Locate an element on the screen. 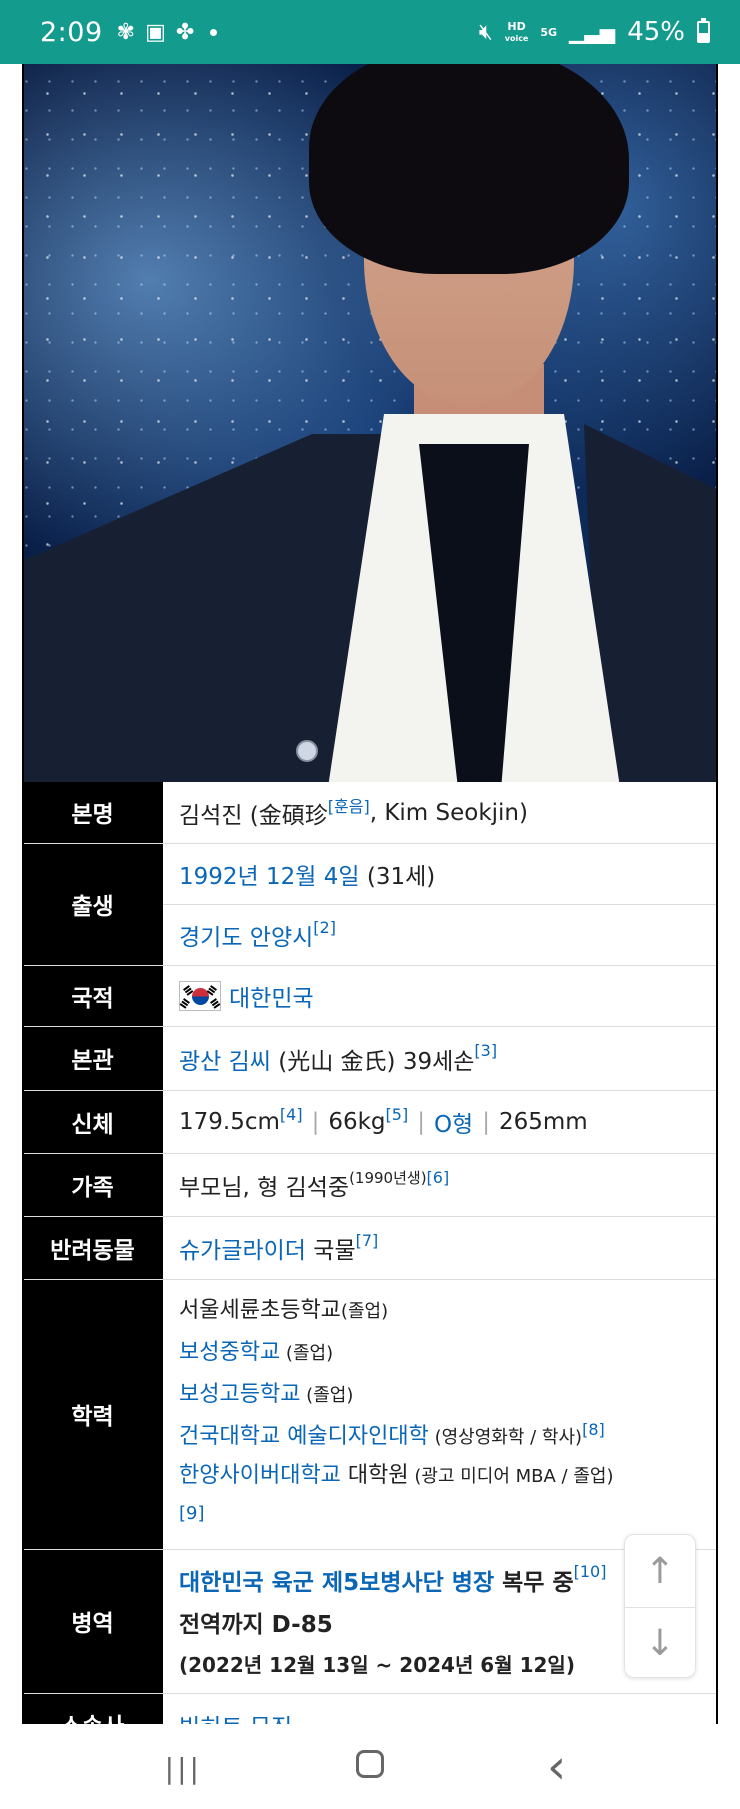 This screenshot has height=1809, width=740. row-value: 광산 김씨 (光山 金氏) 39세손 [3] is located at coordinates (438, 1058).